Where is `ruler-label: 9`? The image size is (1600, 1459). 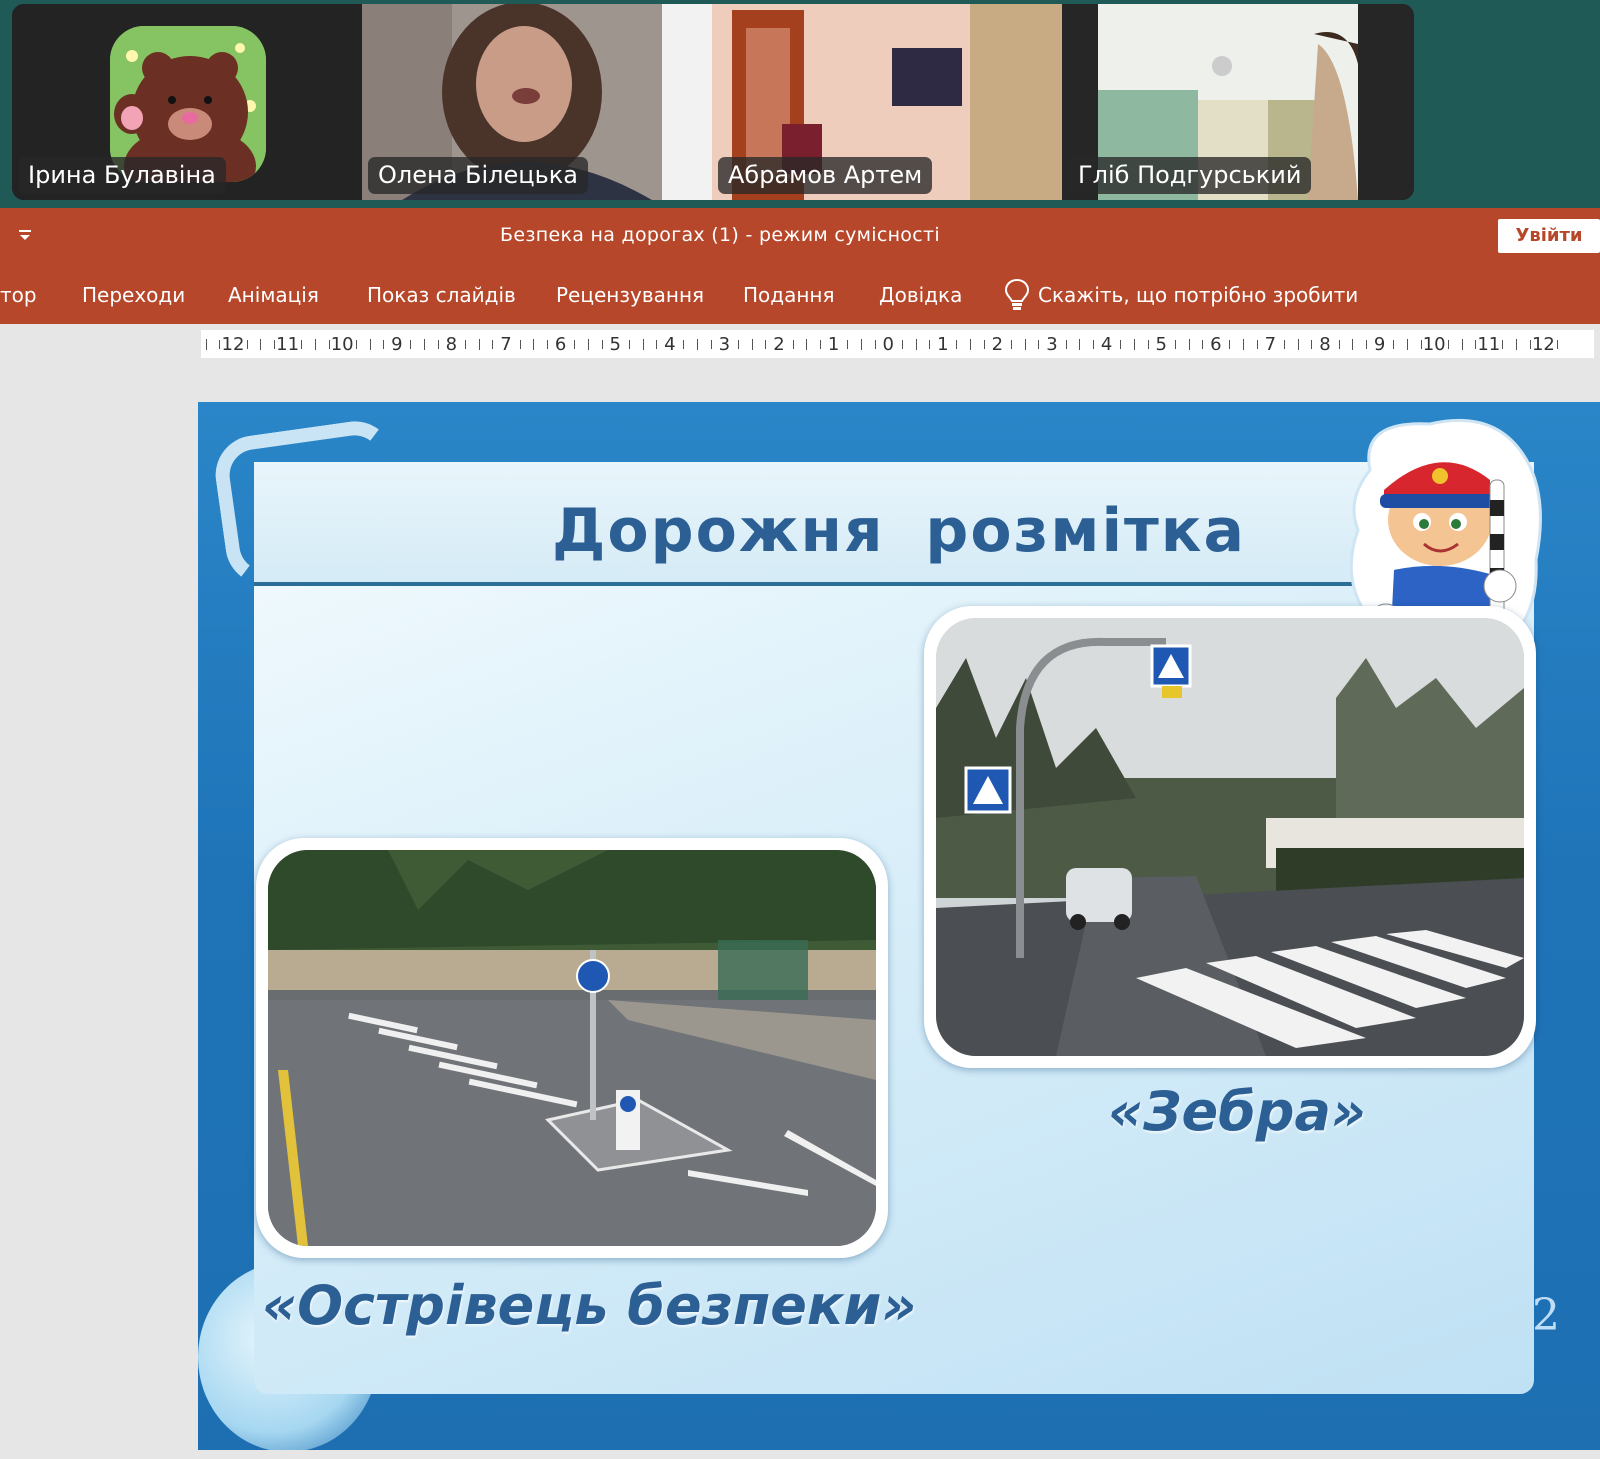
ruler-label: 9 is located at coordinates (397, 344).